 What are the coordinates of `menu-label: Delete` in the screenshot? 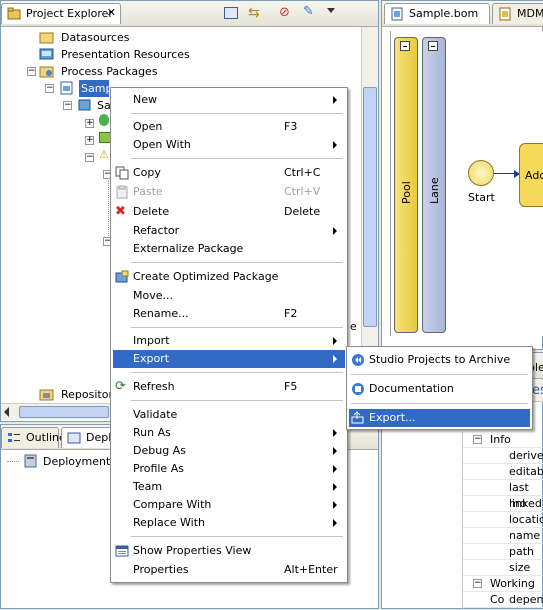 It's located at (151, 211).